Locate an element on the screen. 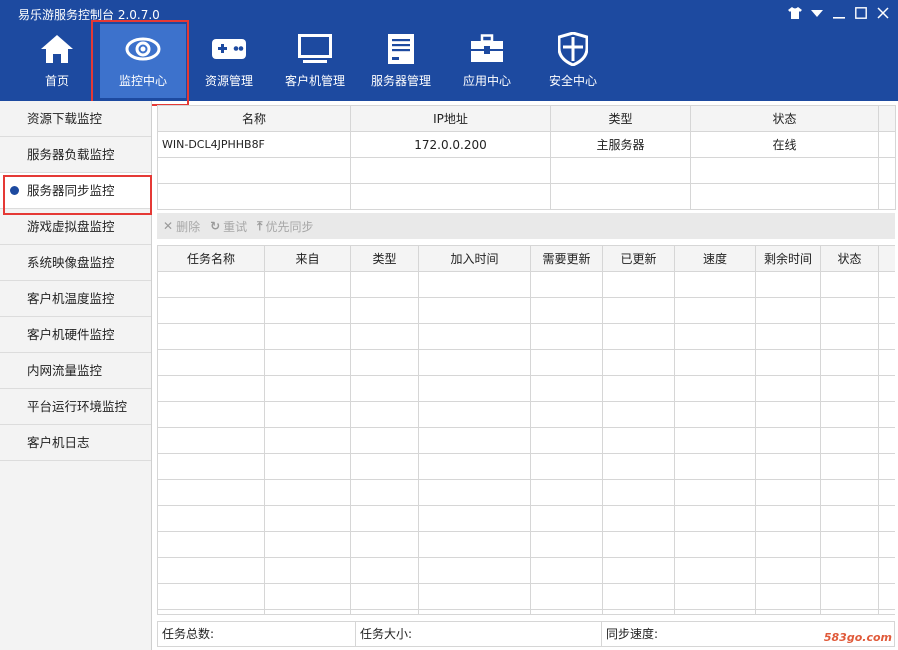 Image resolution: width=898 pixels, height=650 pixels. shield-icon is located at coordinates (573, 49).